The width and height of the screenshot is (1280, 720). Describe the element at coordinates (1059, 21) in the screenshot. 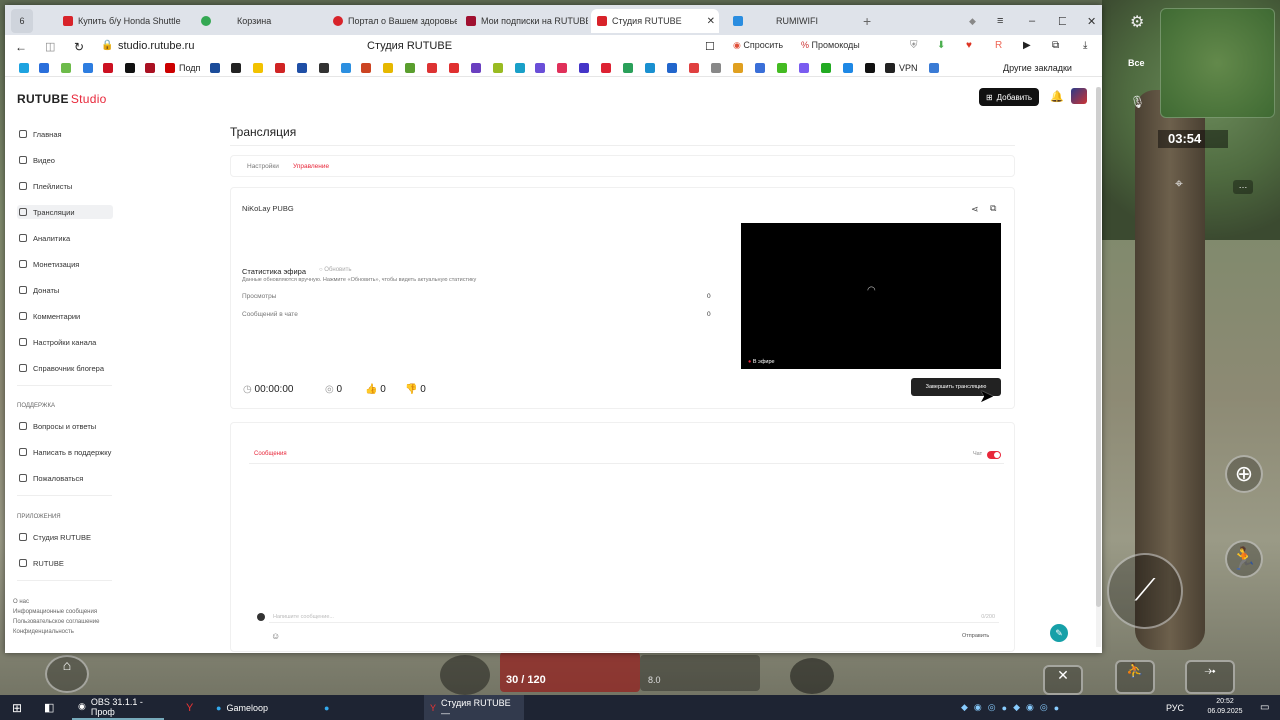

I see `maximize-icon: ☐` at that location.